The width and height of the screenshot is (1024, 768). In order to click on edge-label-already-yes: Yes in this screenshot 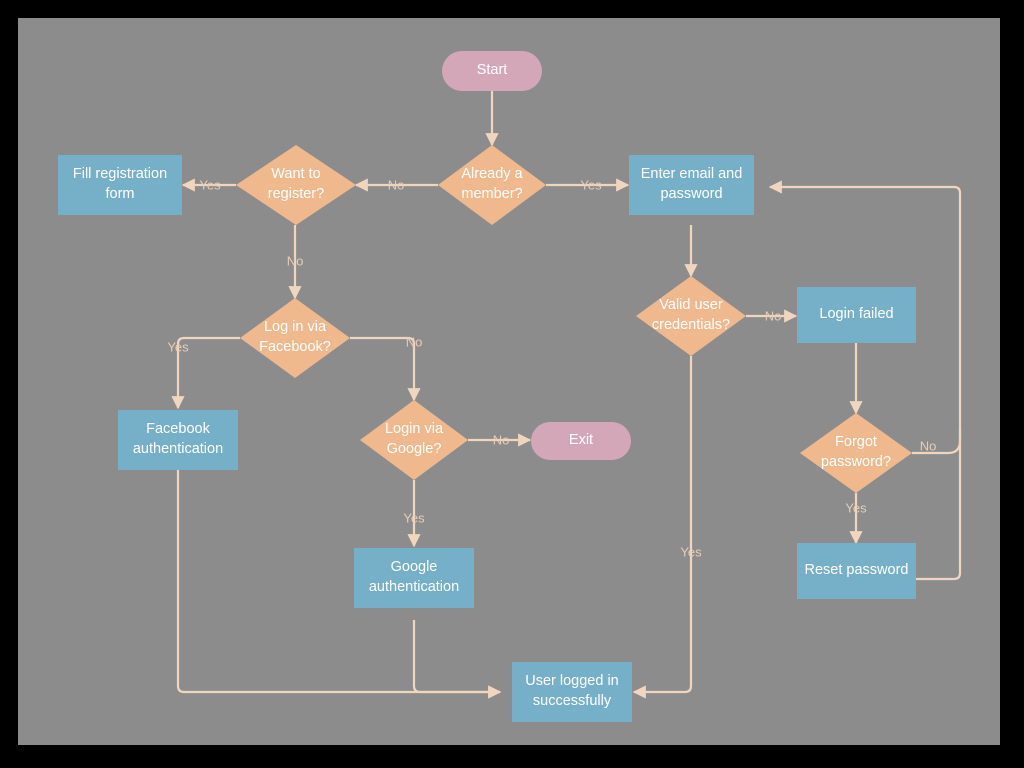, I will do `click(591, 185)`.